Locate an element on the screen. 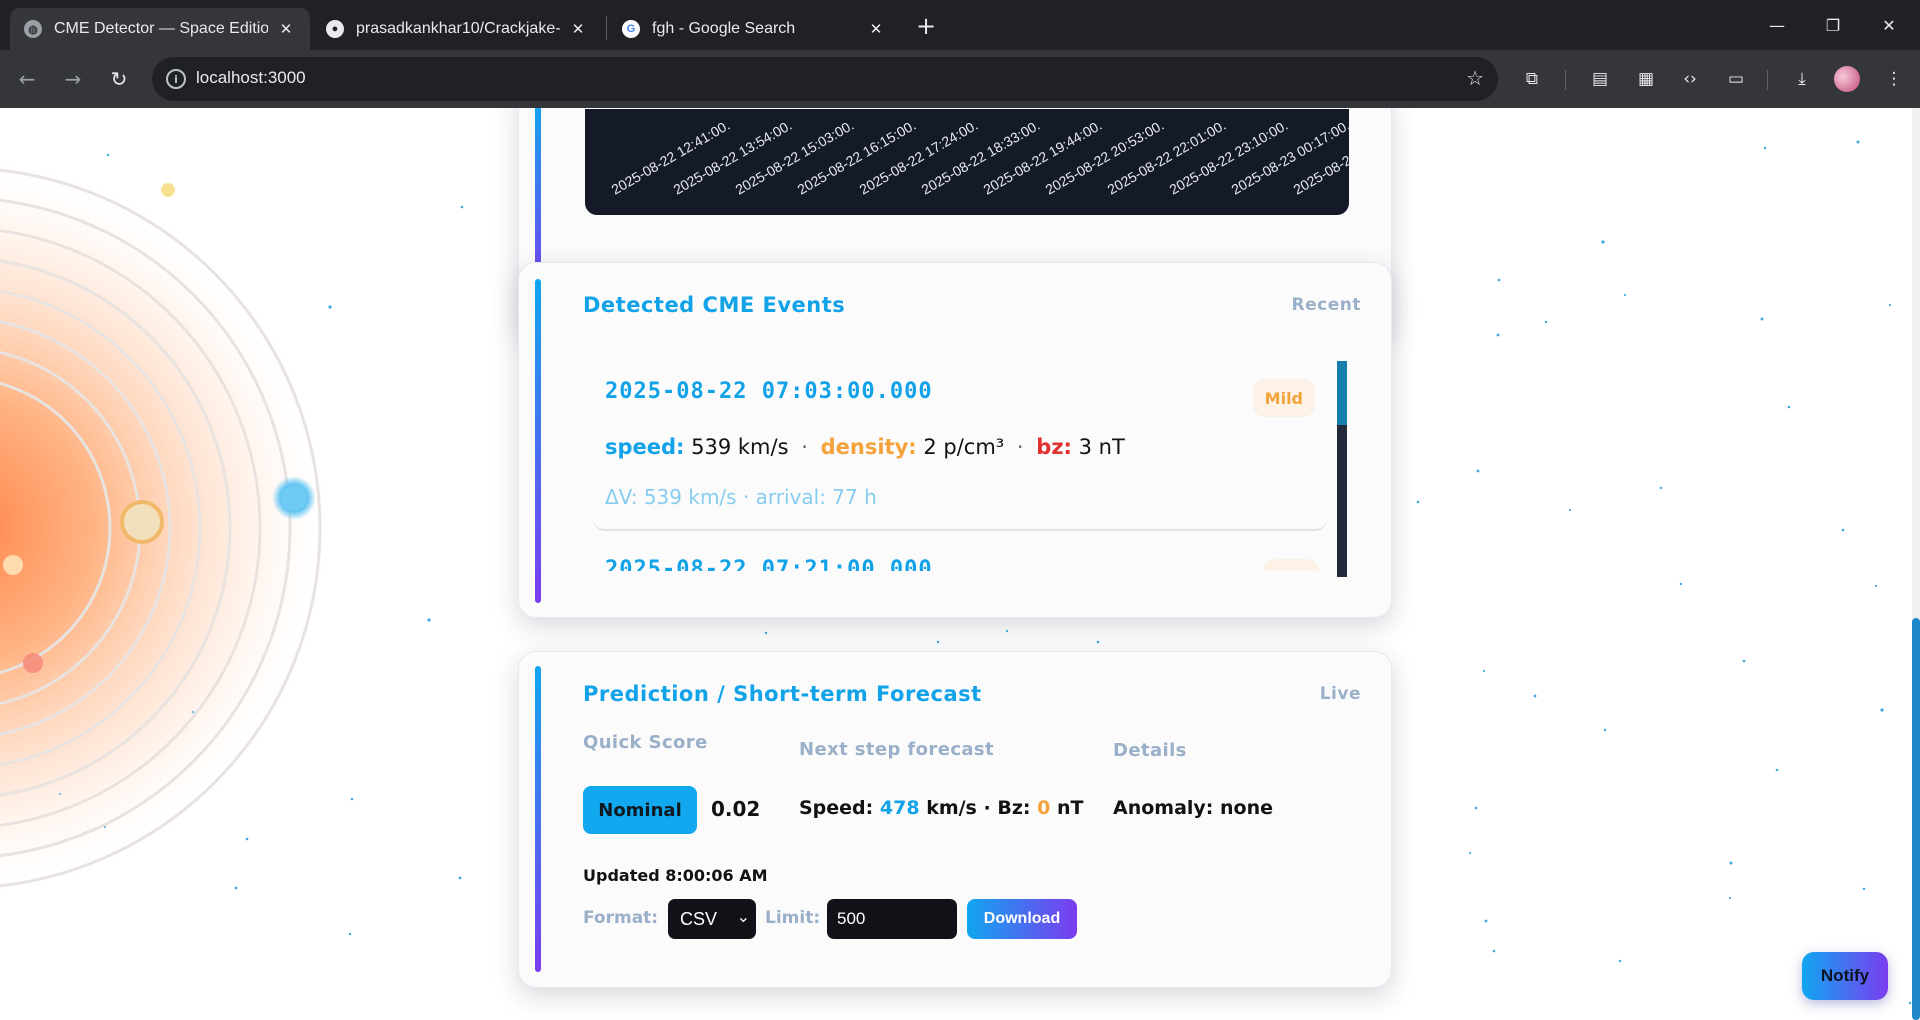 This screenshot has height=1020, width=1920. bz-unit: nT is located at coordinates (1070, 808).